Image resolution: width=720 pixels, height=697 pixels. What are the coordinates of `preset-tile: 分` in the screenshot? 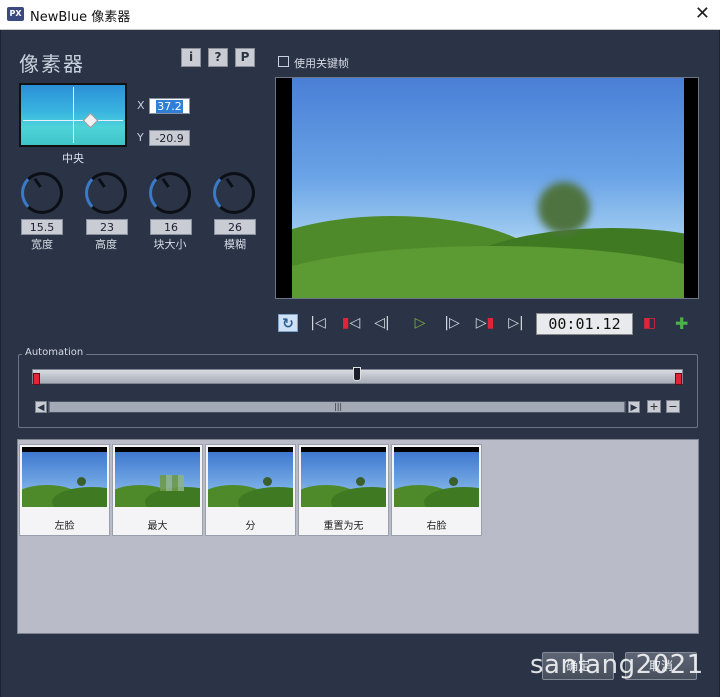 It's located at (250, 490).